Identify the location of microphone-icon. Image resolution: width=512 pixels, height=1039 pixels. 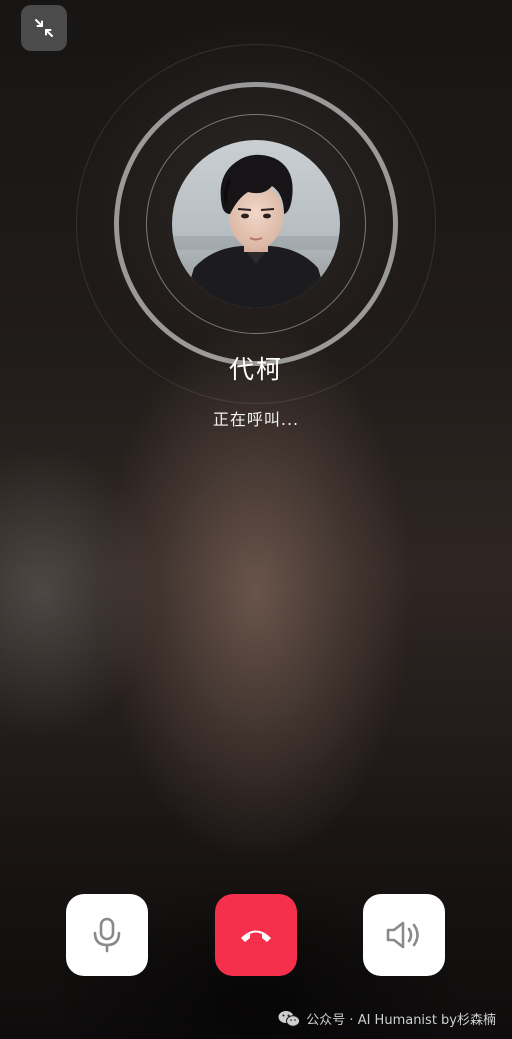
(107, 935).